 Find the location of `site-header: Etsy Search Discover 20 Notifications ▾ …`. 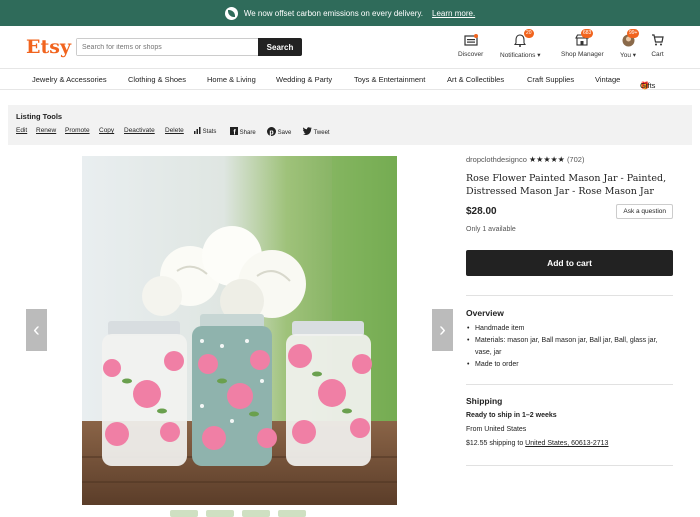

site-header: Etsy Search Discover 20 Notifications ▾ … is located at coordinates (350, 47).